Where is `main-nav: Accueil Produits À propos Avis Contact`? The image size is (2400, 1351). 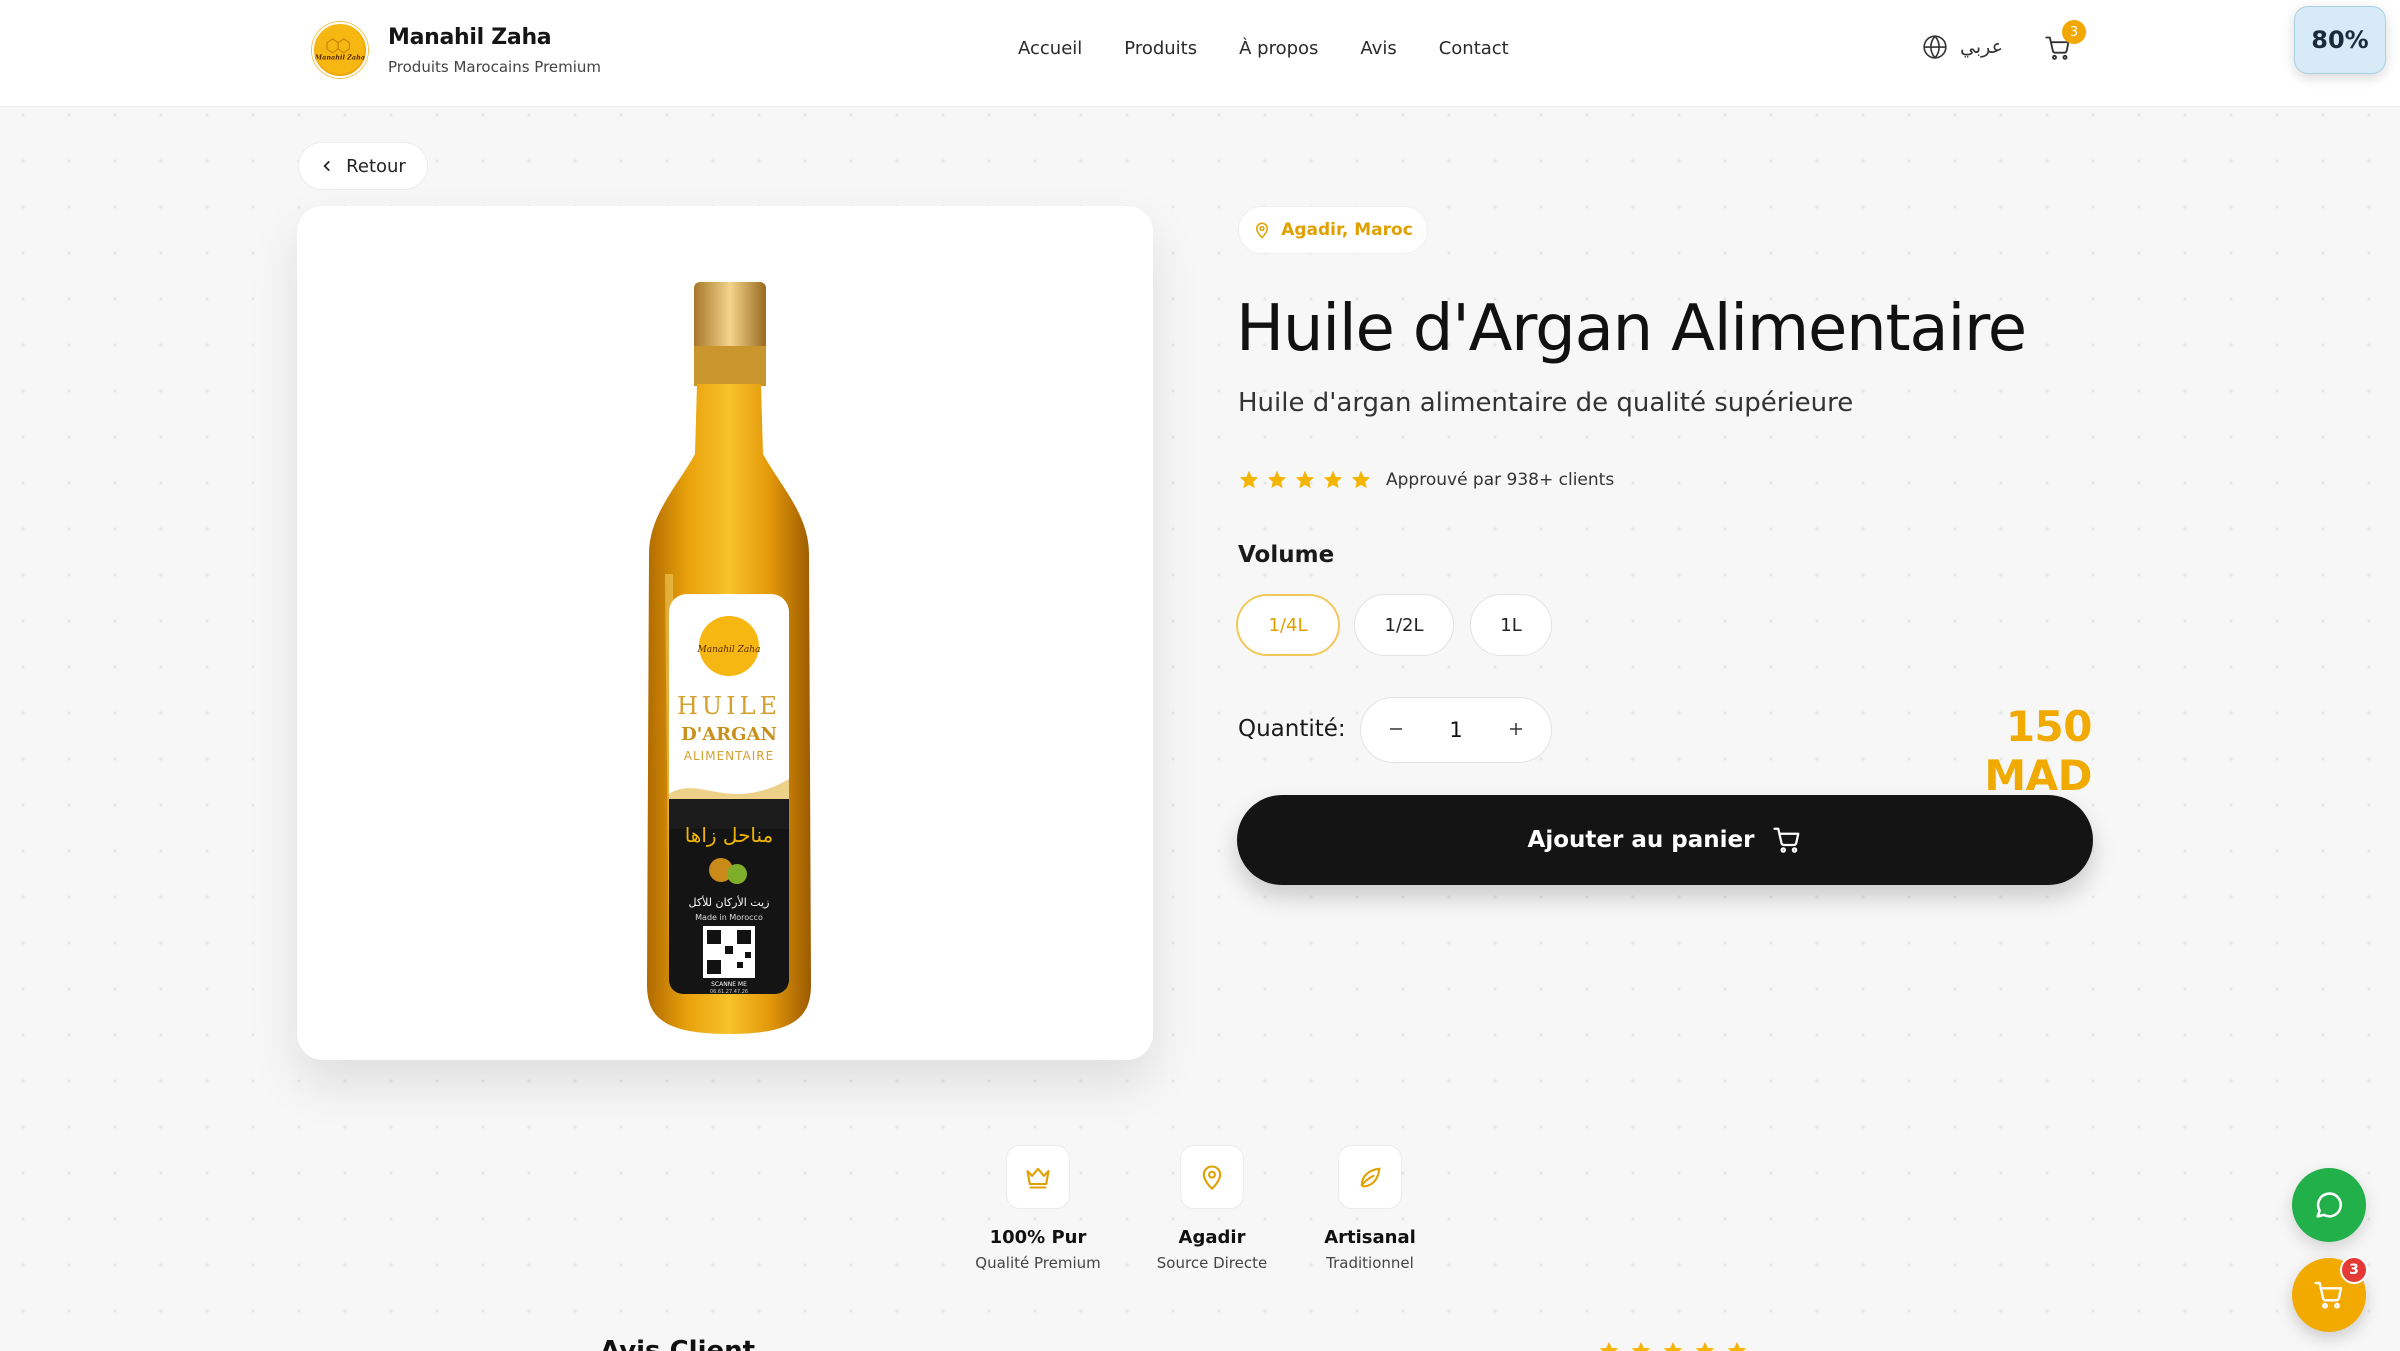
main-nav: Accueil Produits À propos Avis Contact is located at coordinates (1263, 48).